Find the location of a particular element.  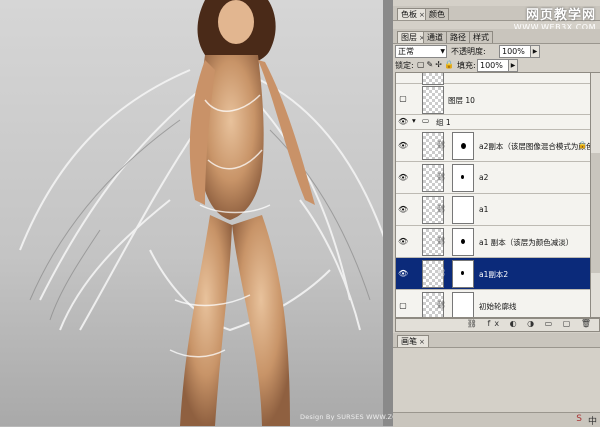

layer-row is located at coordinates (493, 79).